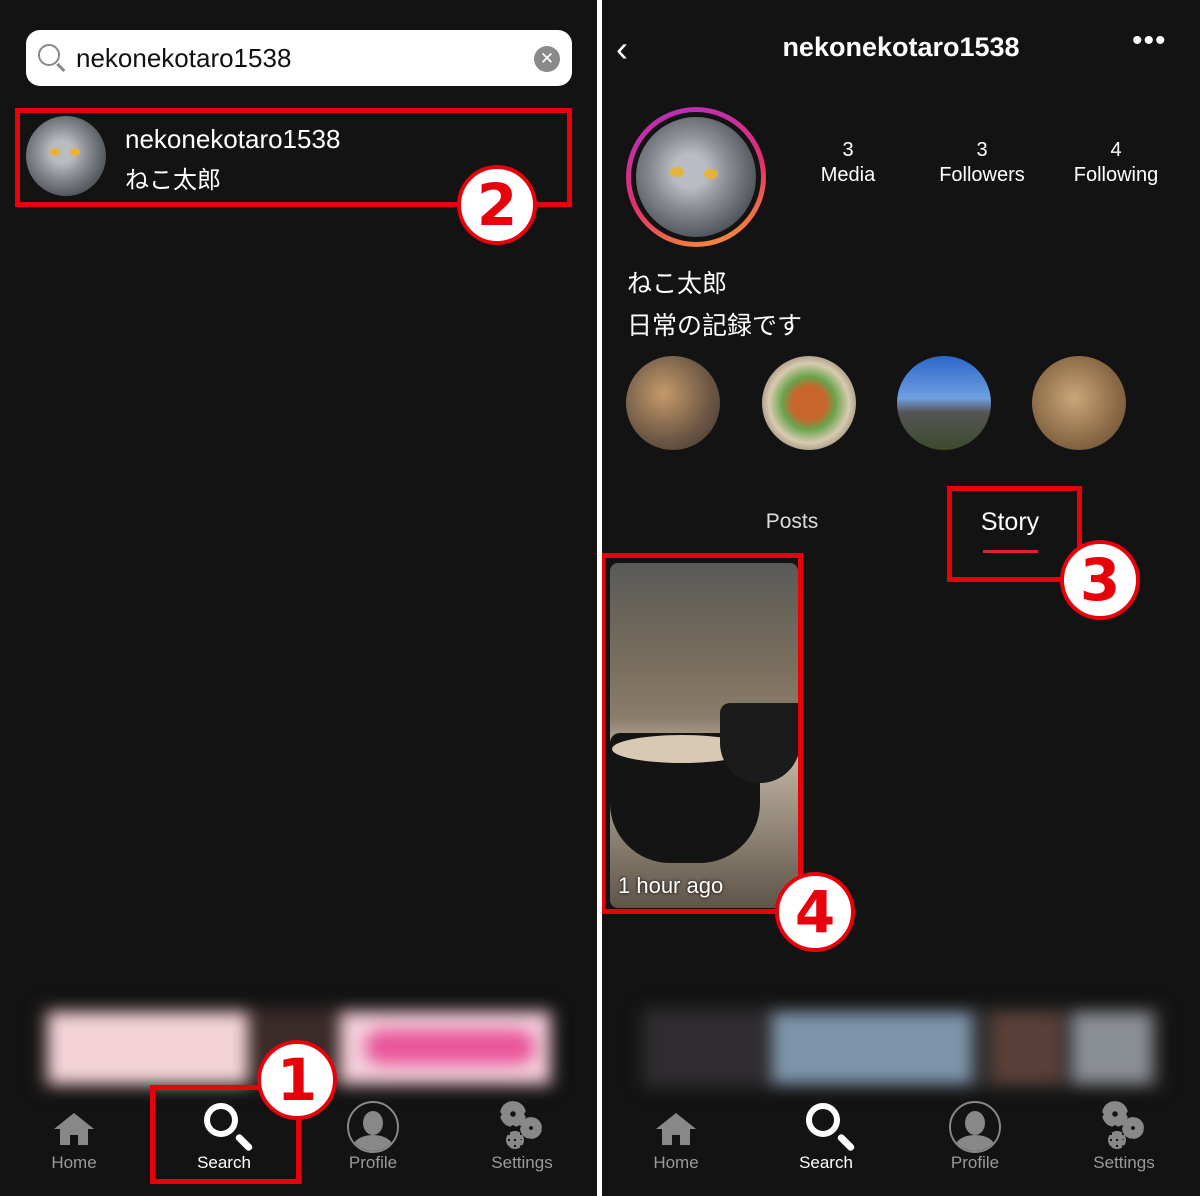  I want to click on annotation-badge-1: 1, so click(297, 1080).